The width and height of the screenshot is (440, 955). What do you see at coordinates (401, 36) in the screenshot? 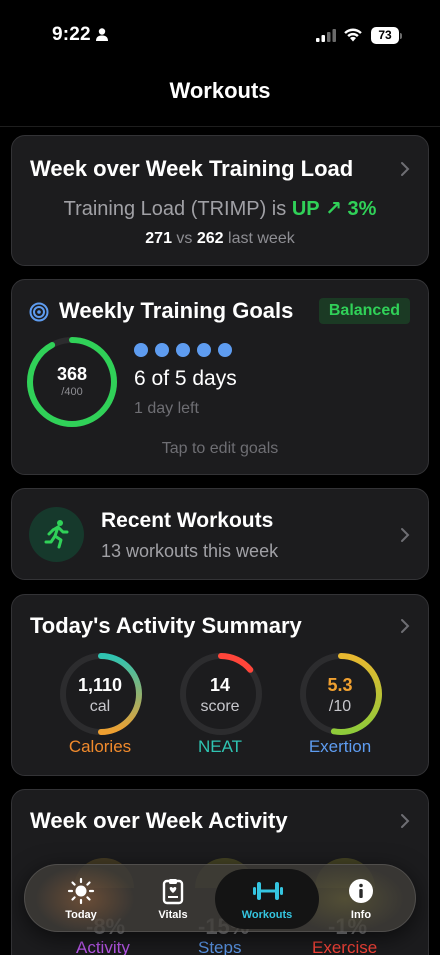
I see `battery-cap` at bounding box center [401, 36].